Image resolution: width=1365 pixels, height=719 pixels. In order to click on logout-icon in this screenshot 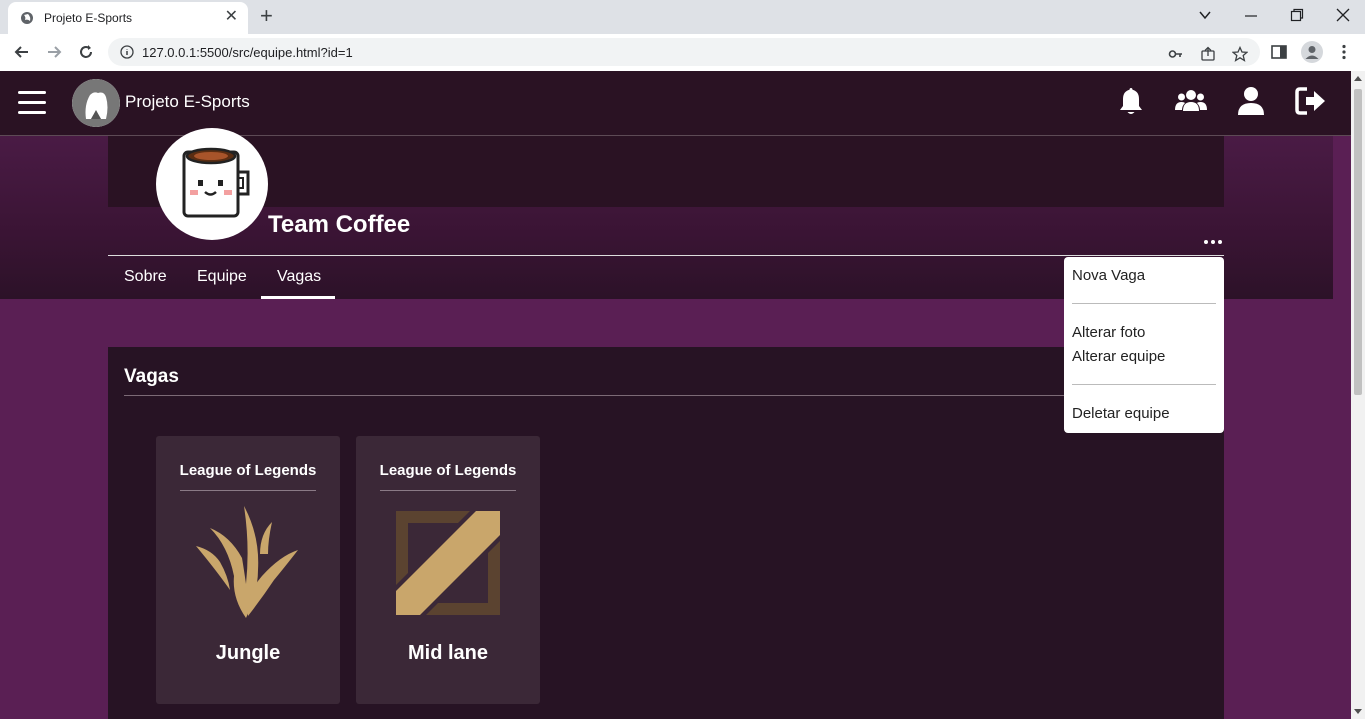, I will do `click(1311, 101)`.